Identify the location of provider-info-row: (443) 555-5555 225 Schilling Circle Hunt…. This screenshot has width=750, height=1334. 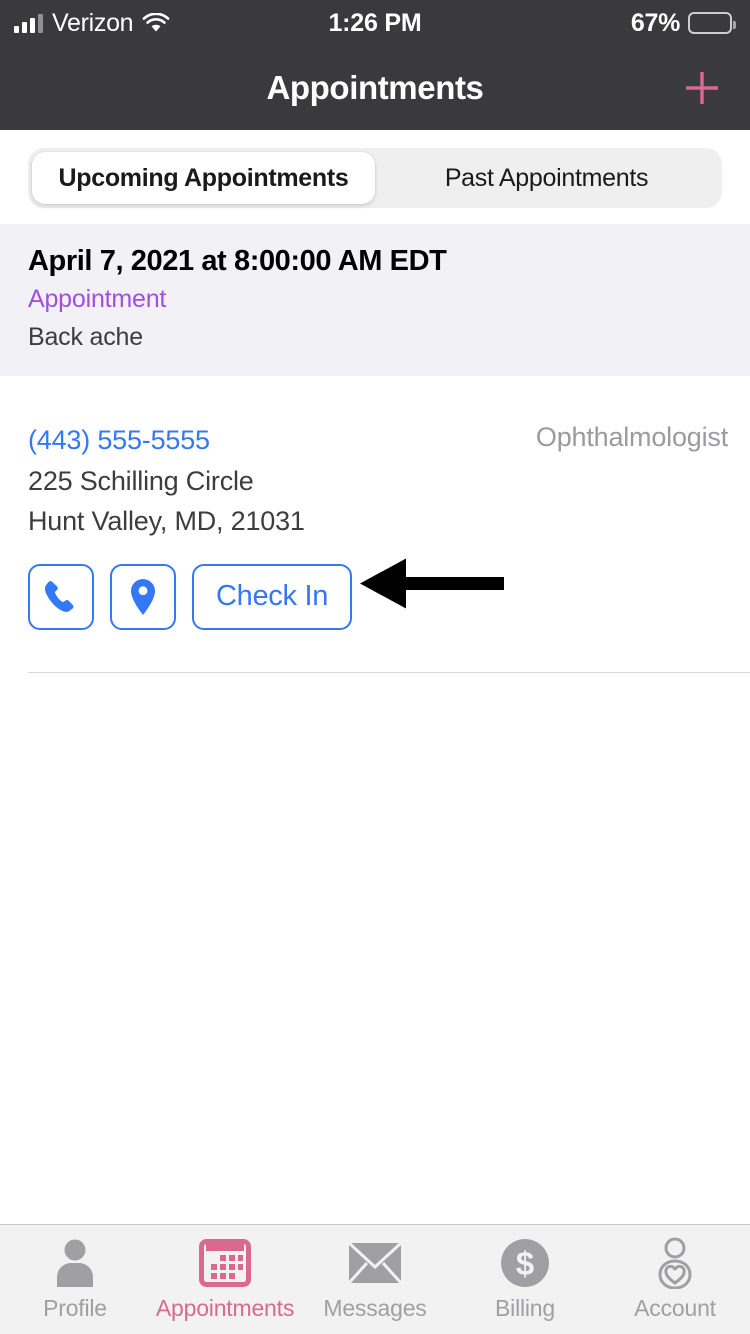
(375, 481).